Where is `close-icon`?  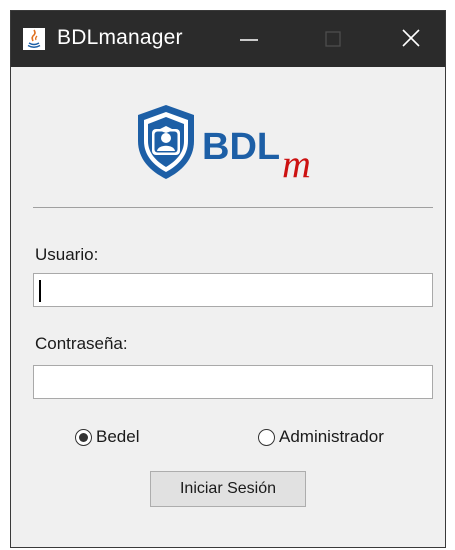
close-icon is located at coordinates (411, 38).